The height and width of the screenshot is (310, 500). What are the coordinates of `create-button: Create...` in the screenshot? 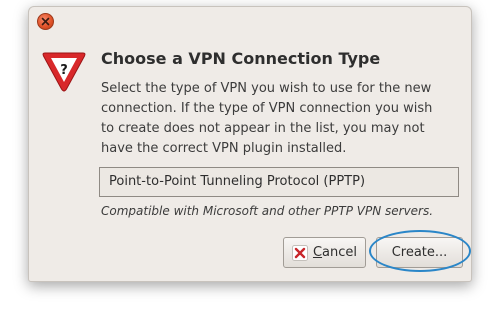 It's located at (419, 252).